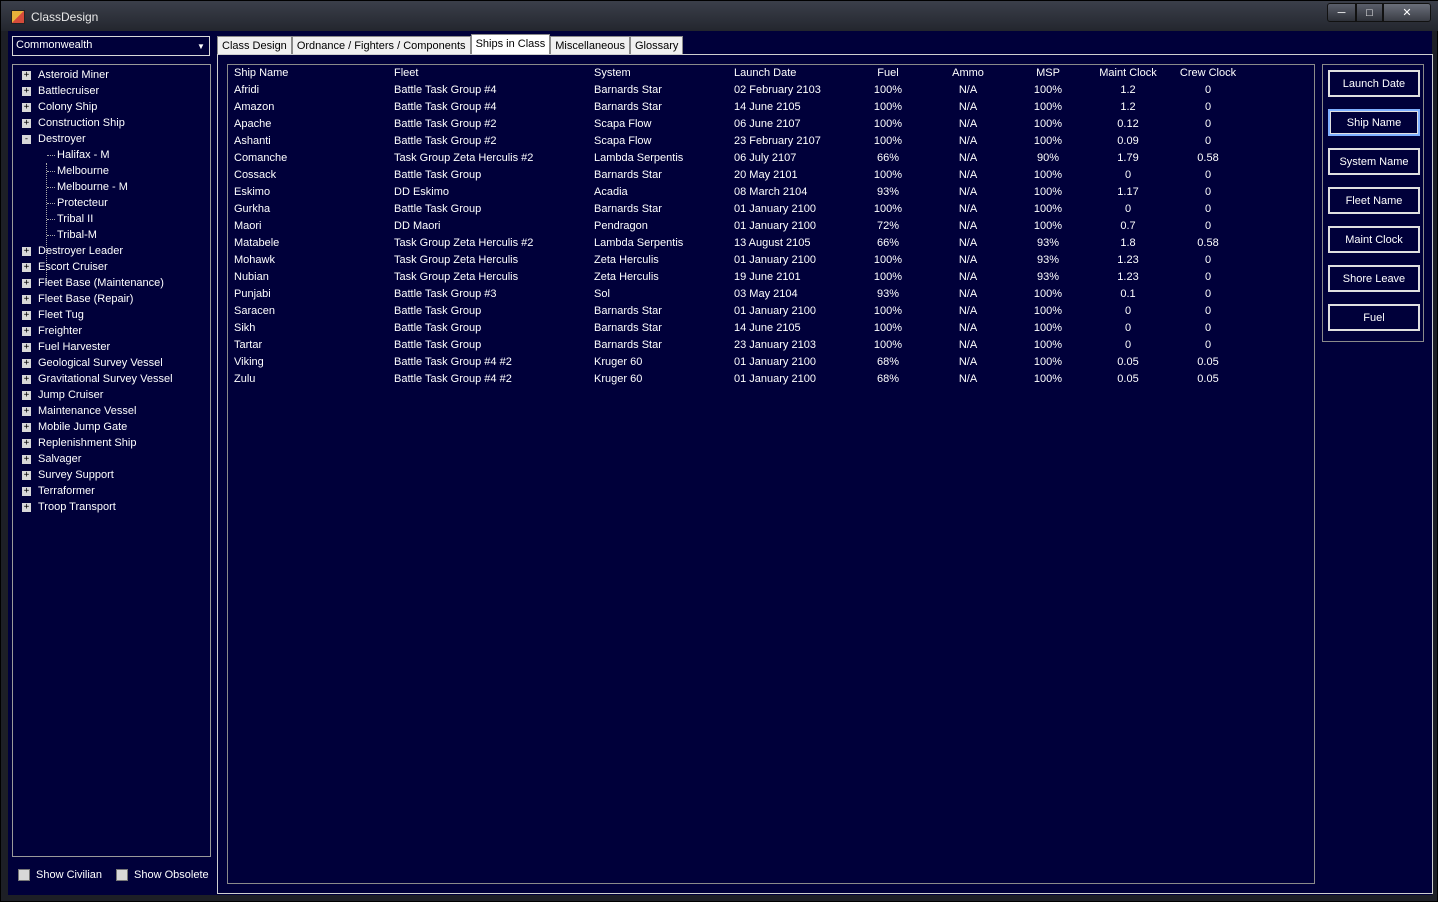  Describe the element at coordinates (111, 395) in the screenshot. I see `tree-node: + Jump Cruiser` at that location.